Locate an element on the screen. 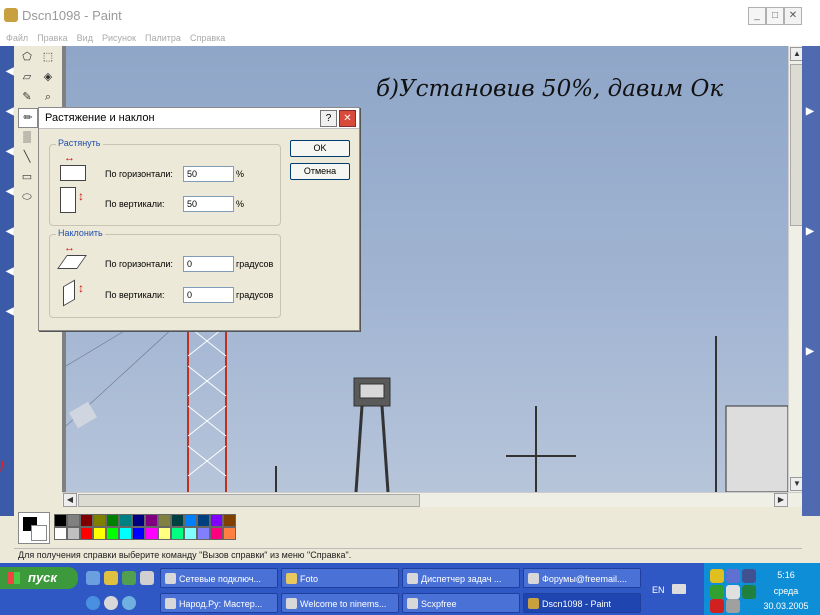 This screenshot has width=820, height=615. browser-icon is located at coordinates (533, 578).